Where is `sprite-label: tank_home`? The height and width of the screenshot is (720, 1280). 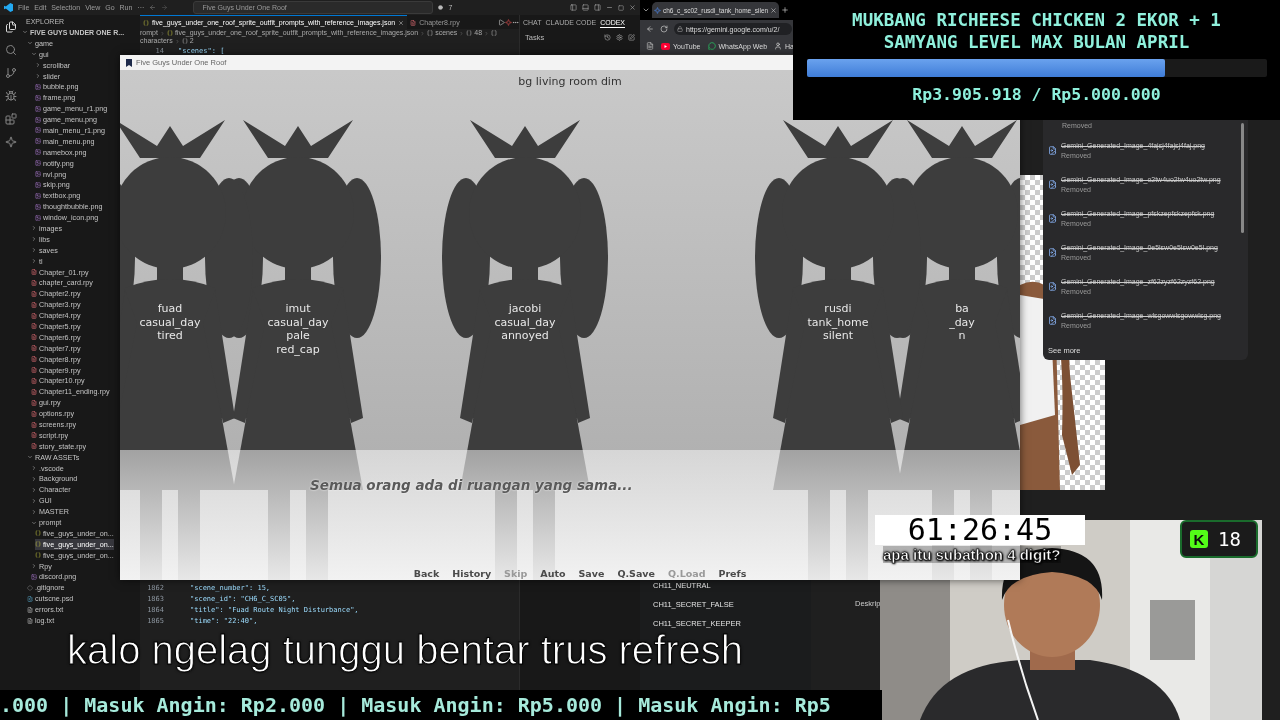 sprite-label: tank_home is located at coordinates (838, 322).